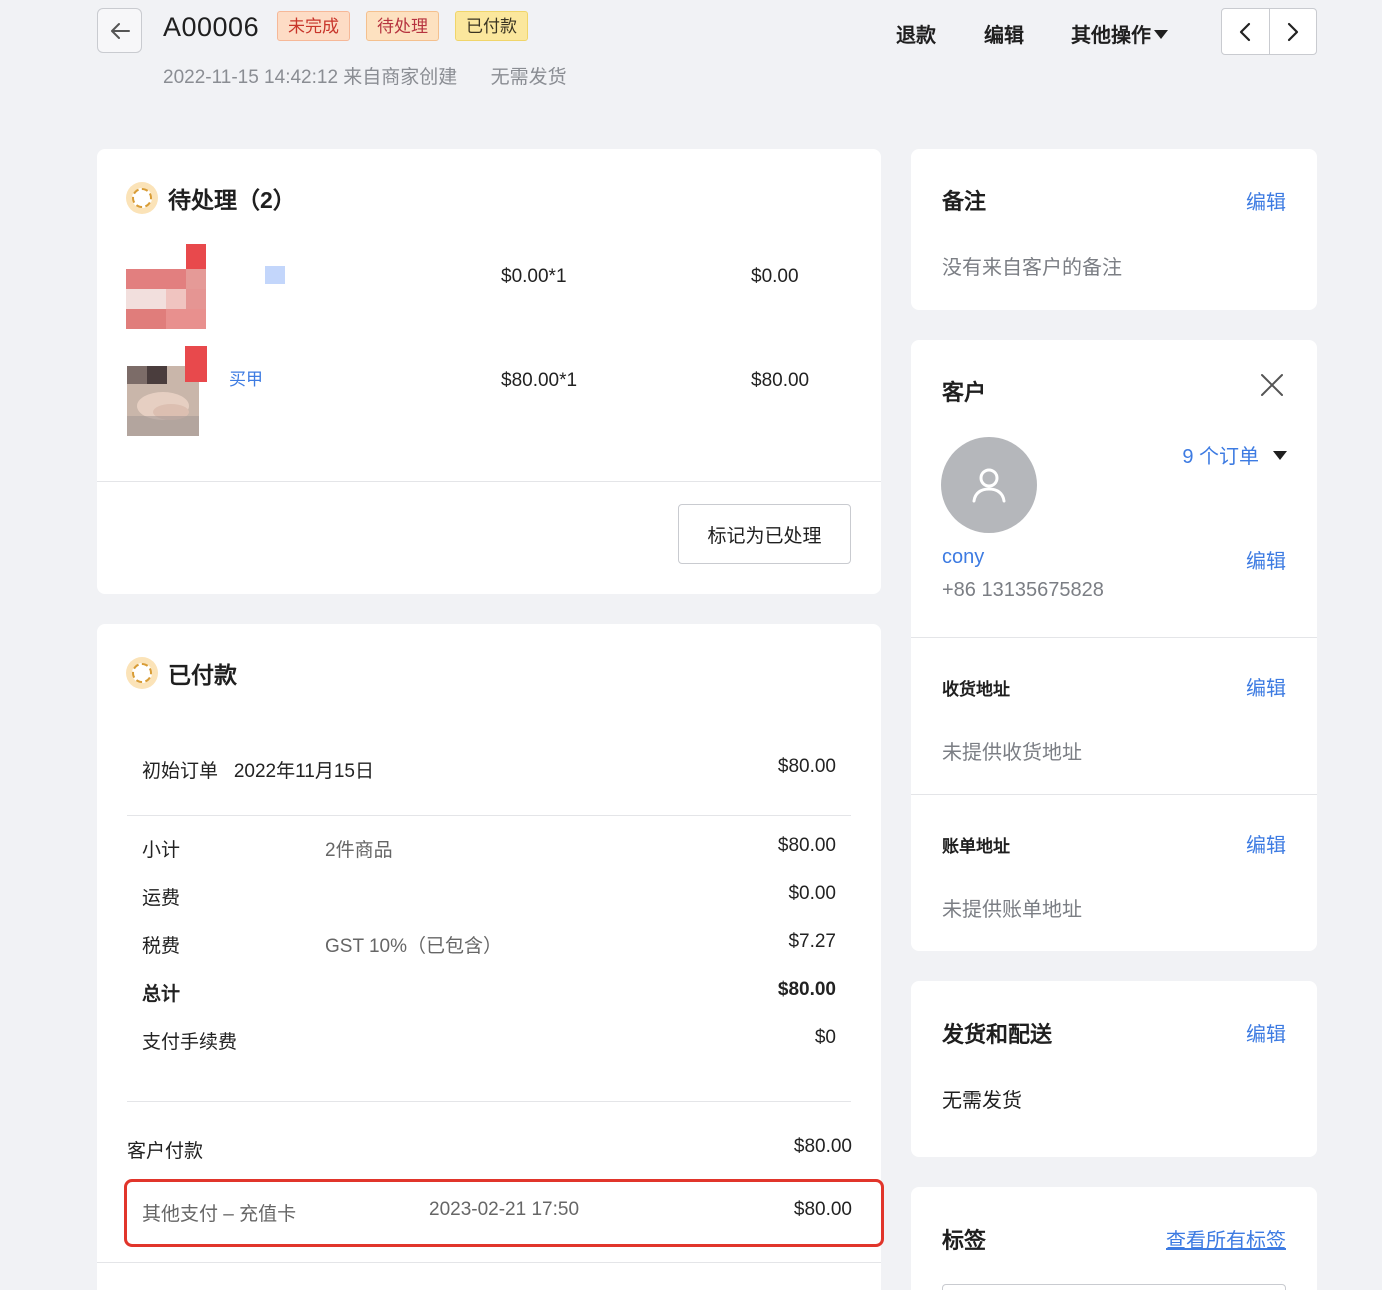 The image size is (1382, 1290). Describe the element at coordinates (528, 77) in the screenshot. I see `shipping-status: 无需发货` at that location.